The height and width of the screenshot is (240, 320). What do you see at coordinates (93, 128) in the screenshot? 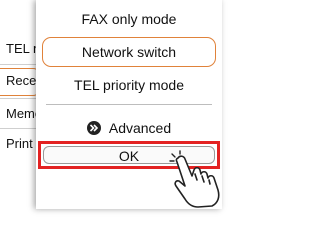
I see `double-chevron-icon` at bounding box center [93, 128].